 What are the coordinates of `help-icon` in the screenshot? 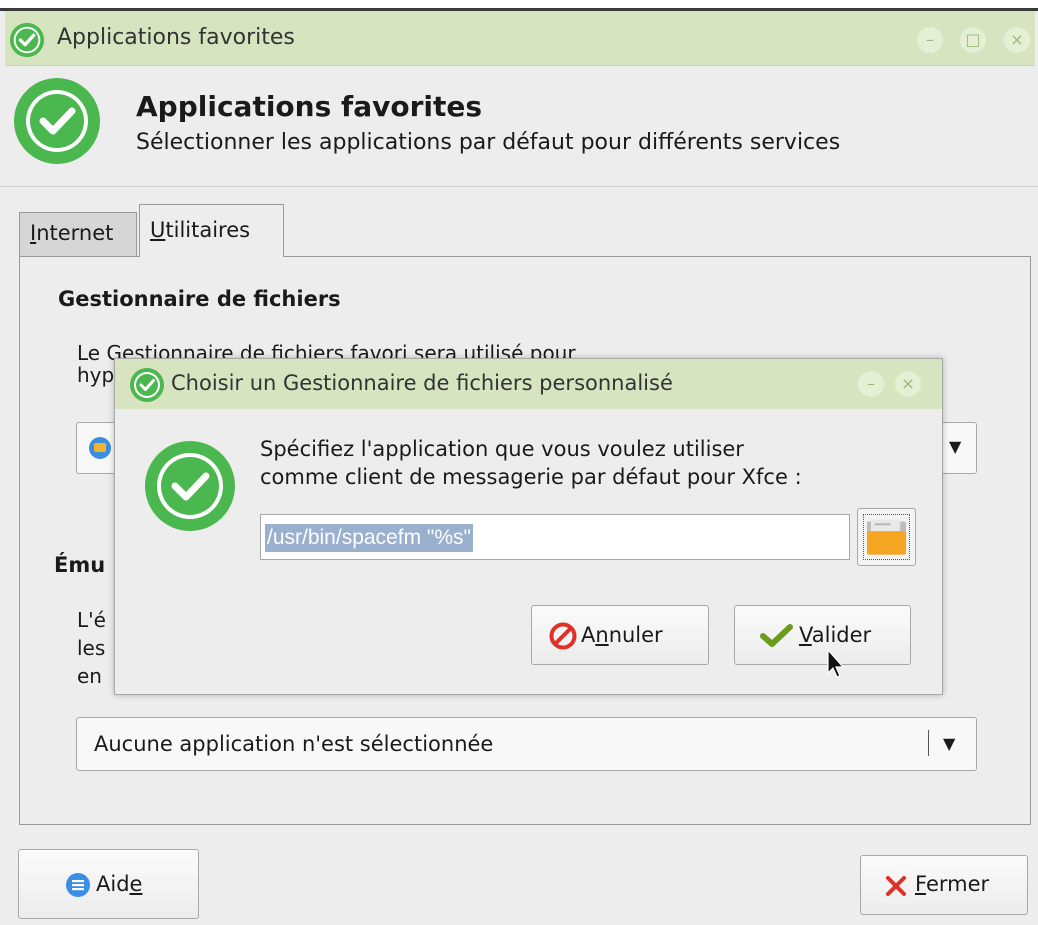 It's located at (78, 885).